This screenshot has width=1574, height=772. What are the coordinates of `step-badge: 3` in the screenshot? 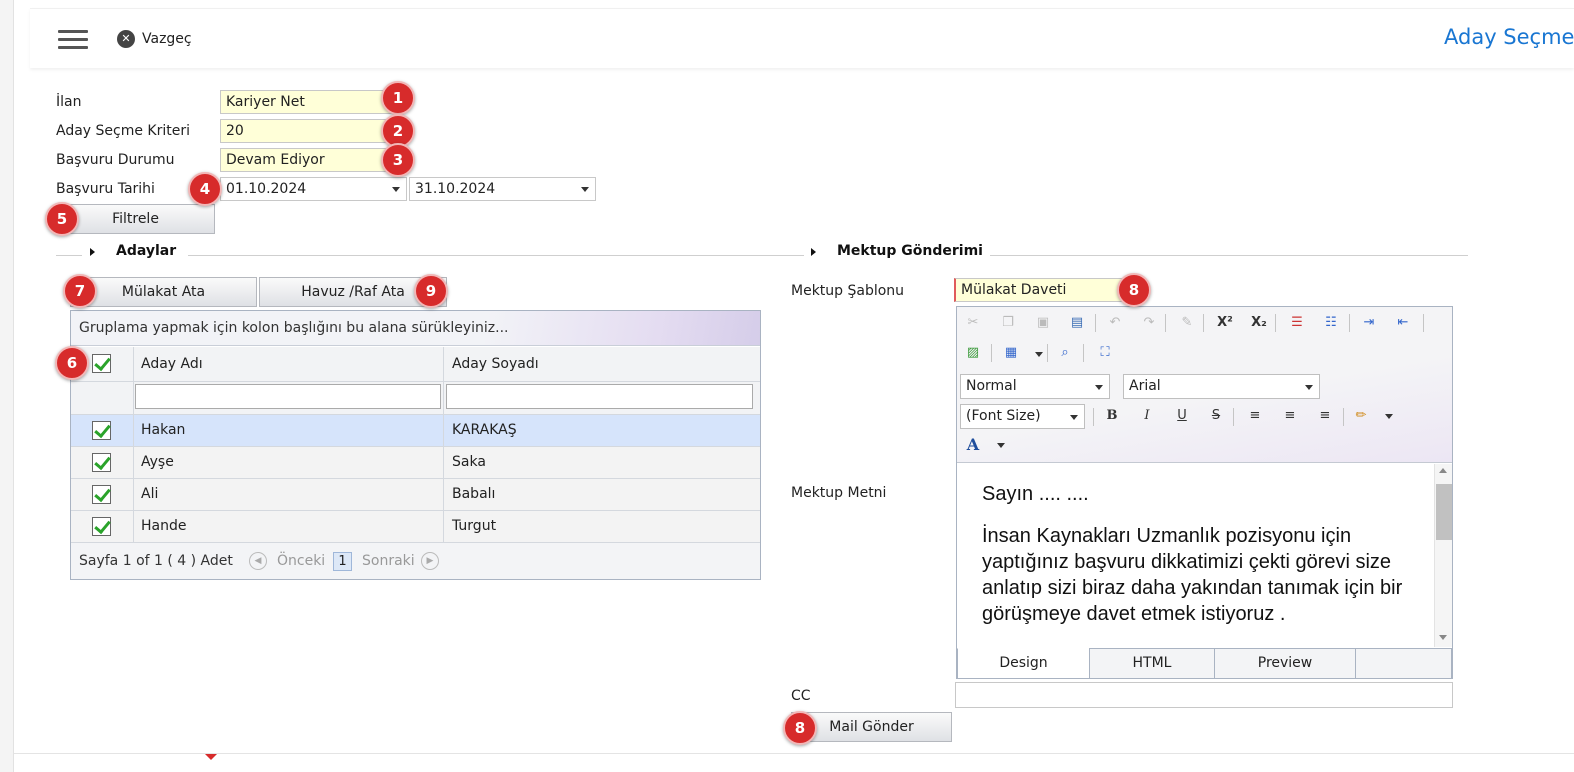 It's located at (398, 160).